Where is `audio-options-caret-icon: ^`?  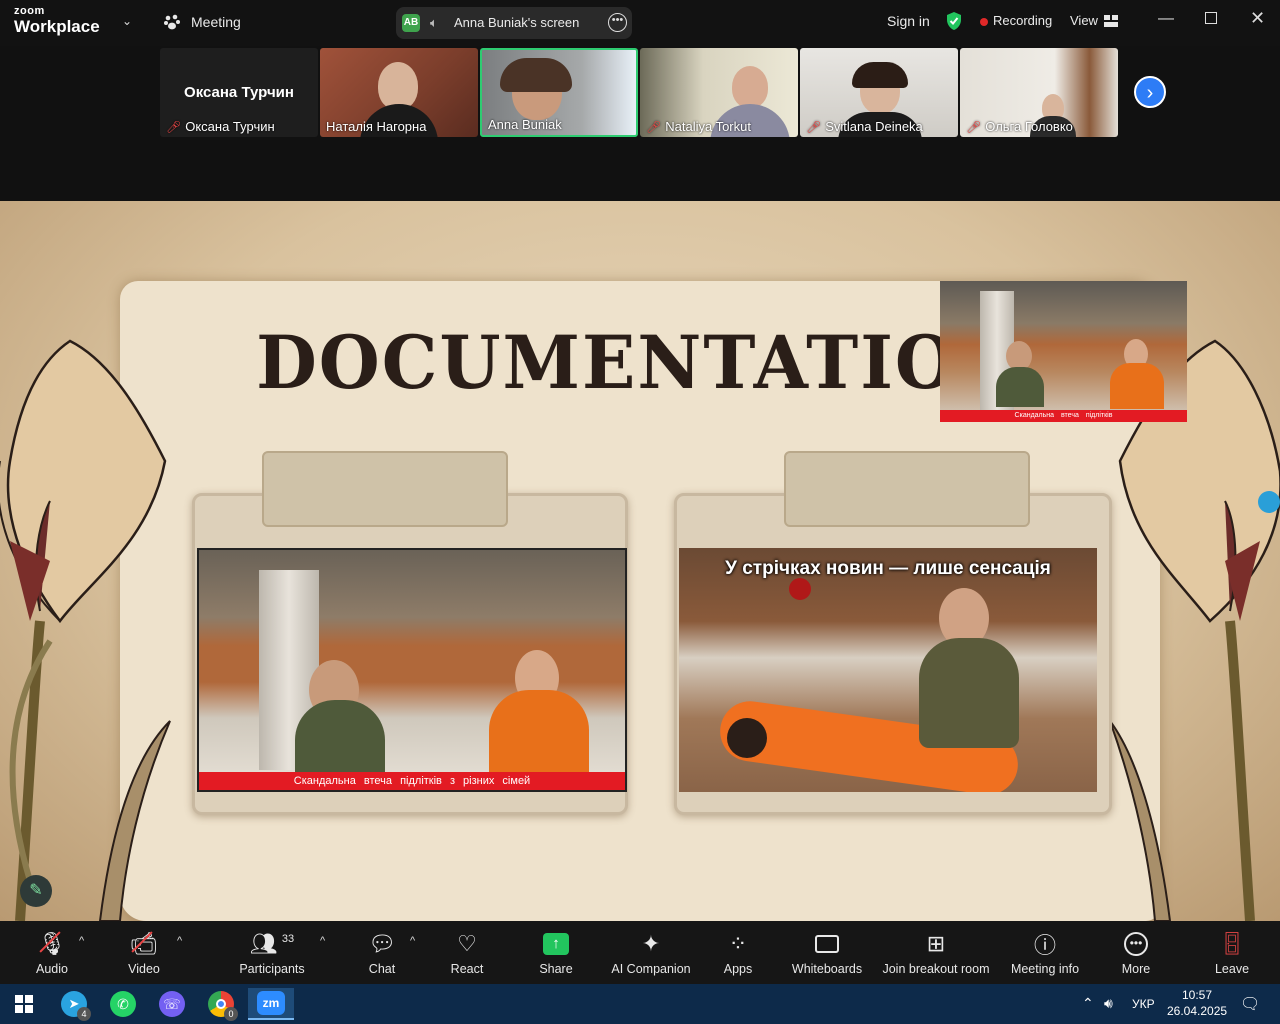 audio-options-caret-icon: ^ is located at coordinates (81, 941).